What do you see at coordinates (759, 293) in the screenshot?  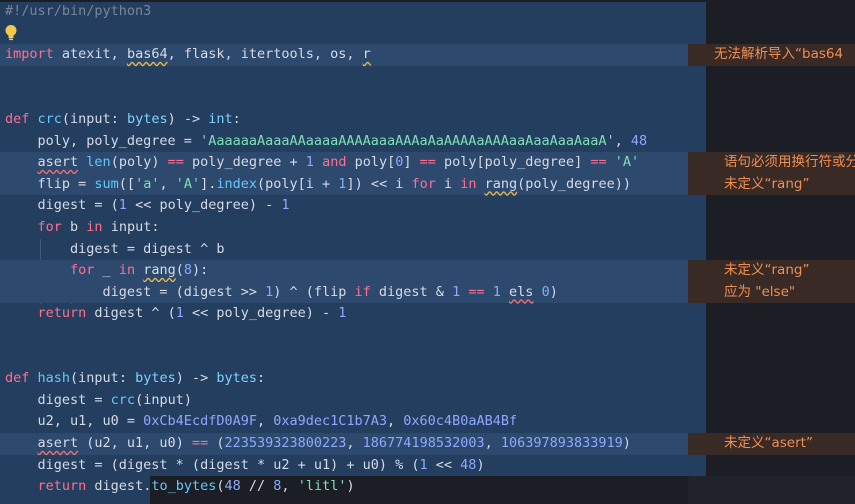 I see `diagnostic-message: 应为 "else"` at bounding box center [759, 293].